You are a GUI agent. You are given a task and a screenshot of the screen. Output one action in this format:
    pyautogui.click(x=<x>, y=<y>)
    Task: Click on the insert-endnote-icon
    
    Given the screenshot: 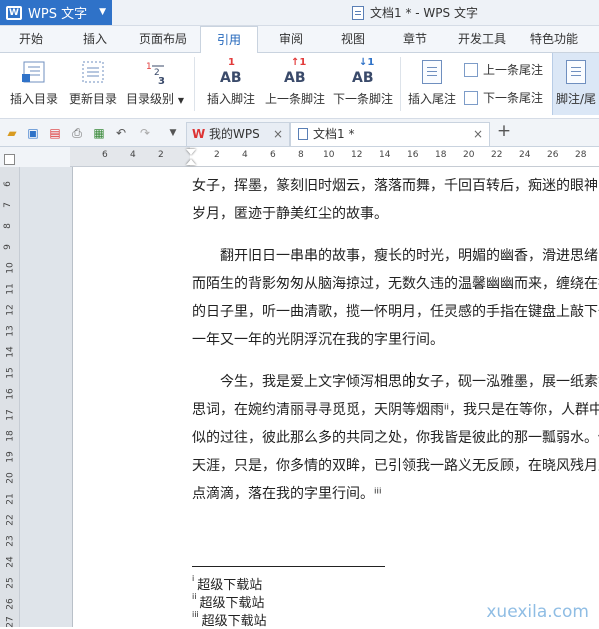 What is the action you would take?
    pyautogui.click(x=432, y=72)
    